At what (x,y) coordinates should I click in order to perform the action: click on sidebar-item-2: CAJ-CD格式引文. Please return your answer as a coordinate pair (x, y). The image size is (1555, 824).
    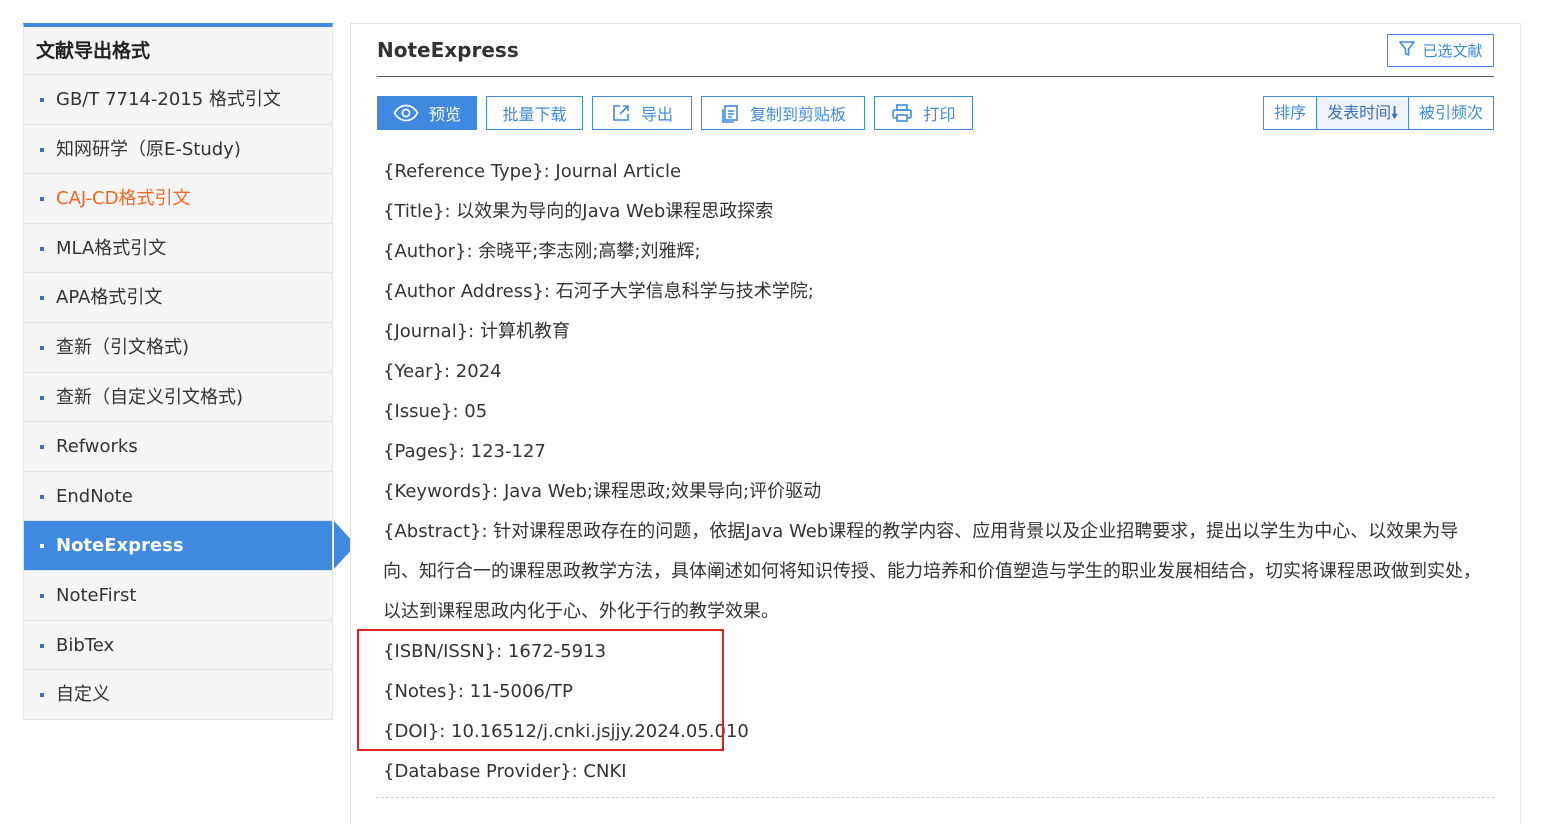
    Looking at the image, I should click on (178, 199).